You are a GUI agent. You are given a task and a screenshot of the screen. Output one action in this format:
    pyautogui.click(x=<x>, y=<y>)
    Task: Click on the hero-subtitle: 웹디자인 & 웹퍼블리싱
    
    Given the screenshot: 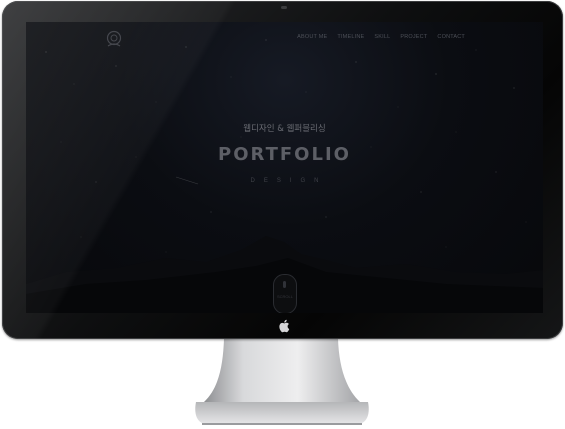 What is the action you would take?
    pyautogui.click(x=284, y=129)
    